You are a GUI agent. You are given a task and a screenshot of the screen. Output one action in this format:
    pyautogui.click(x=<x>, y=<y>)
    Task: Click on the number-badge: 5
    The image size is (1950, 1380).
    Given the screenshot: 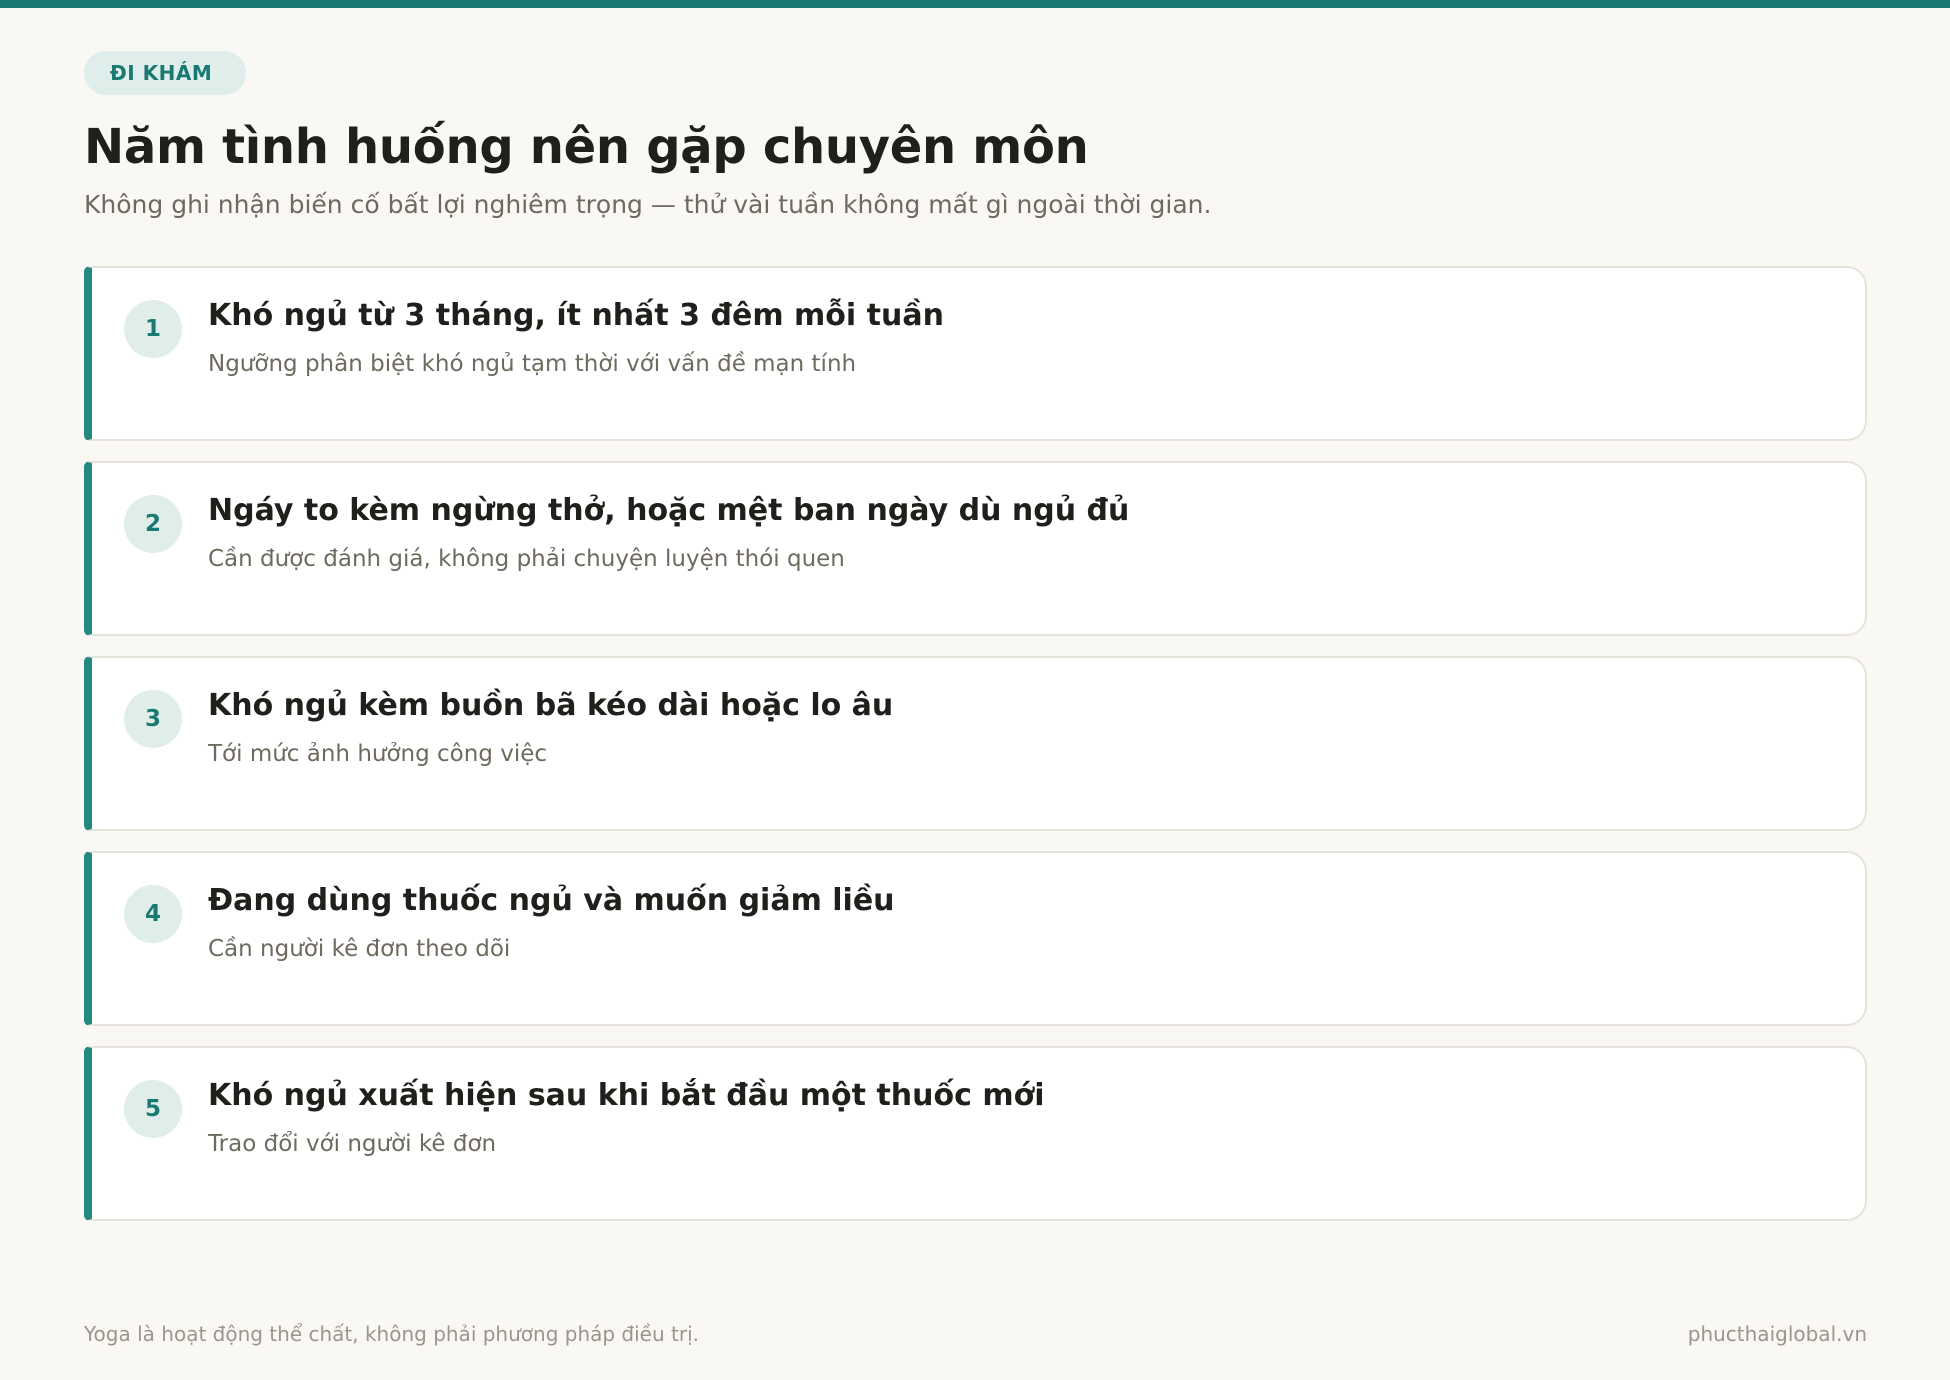 What is the action you would take?
    pyautogui.click(x=153, y=1109)
    